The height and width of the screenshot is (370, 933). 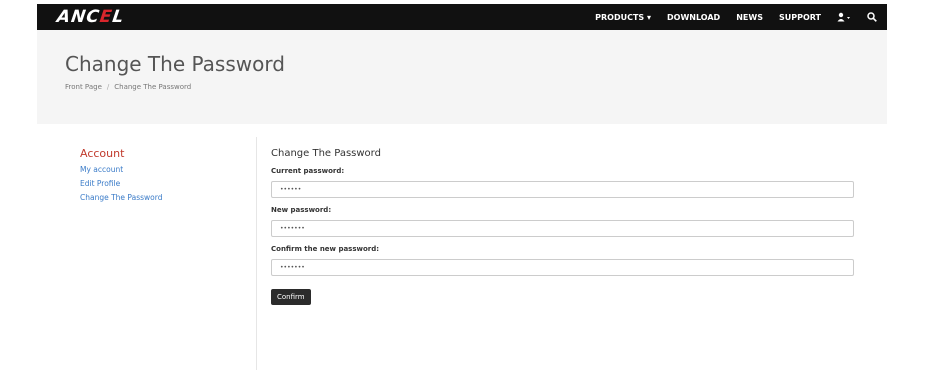 What do you see at coordinates (562, 267) in the screenshot?
I see `confirm-password-field` at bounding box center [562, 267].